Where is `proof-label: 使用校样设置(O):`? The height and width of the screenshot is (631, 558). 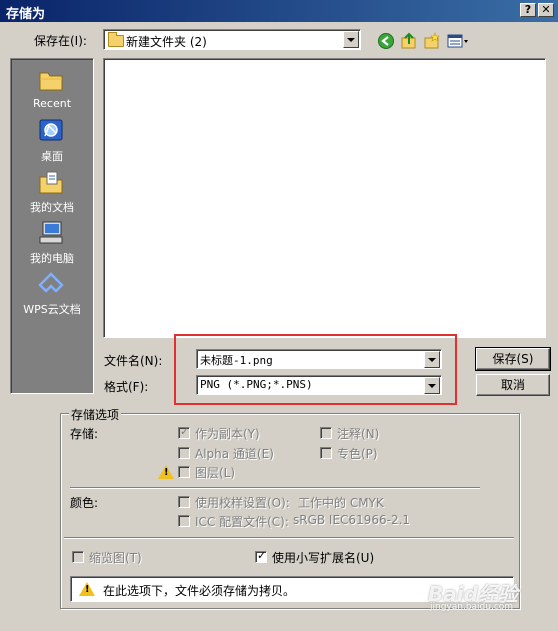 proof-label: 使用校样设置(O): is located at coordinates (242, 503).